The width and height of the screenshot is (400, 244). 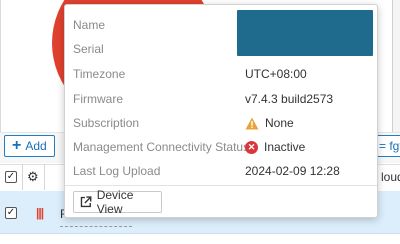 I want to click on last-log-upload-text: 2024-02-09 12:28, so click(x=292, y=171).